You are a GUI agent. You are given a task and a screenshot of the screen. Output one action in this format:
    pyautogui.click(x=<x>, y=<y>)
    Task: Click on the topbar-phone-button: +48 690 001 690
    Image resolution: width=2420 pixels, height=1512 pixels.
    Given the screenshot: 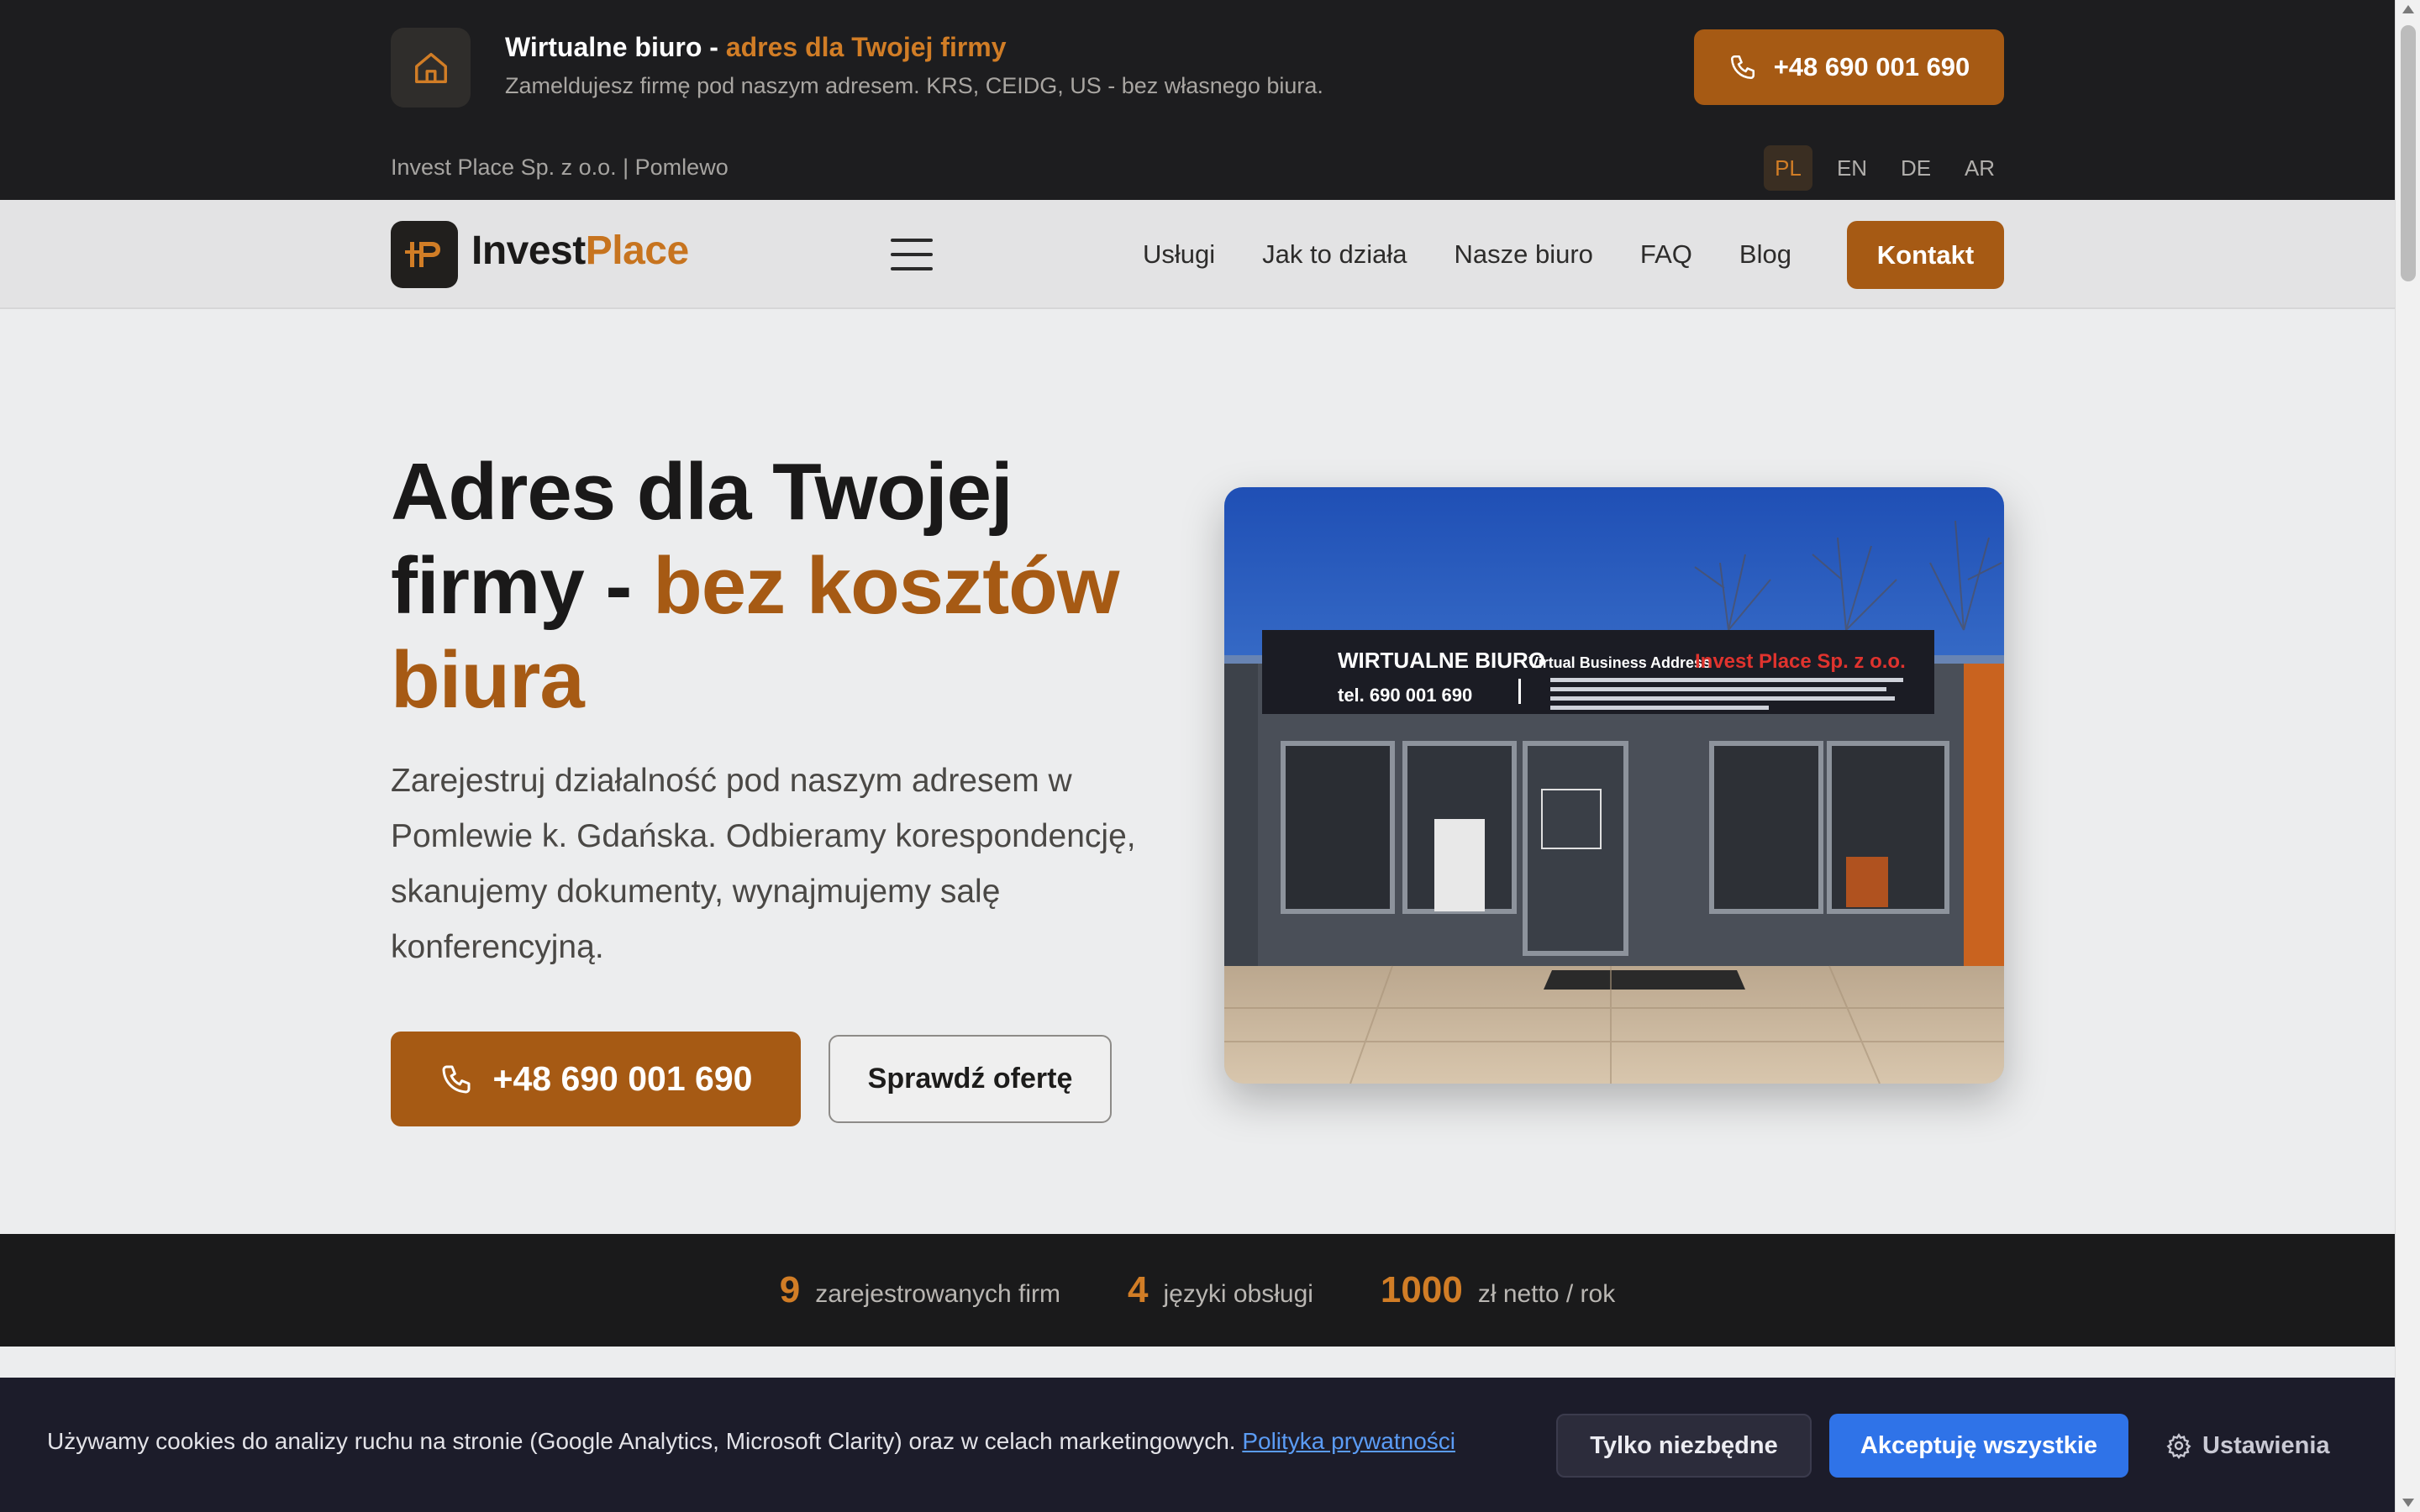 What is the action you would take?
    pyautogui.click(x=1849, y=67)
    